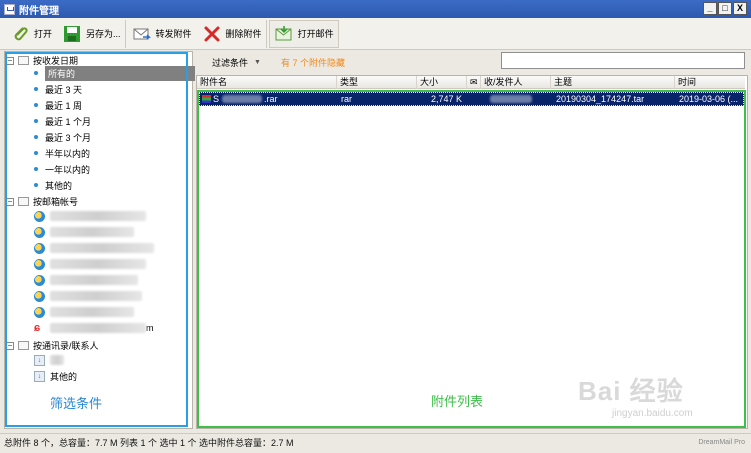 The width and height of the screenshot is (751, 453). What do you see at coordinates (271, 99) in the screenshot?
I see `cell-name-suffix: .rar` at bounding box center [271, 99].